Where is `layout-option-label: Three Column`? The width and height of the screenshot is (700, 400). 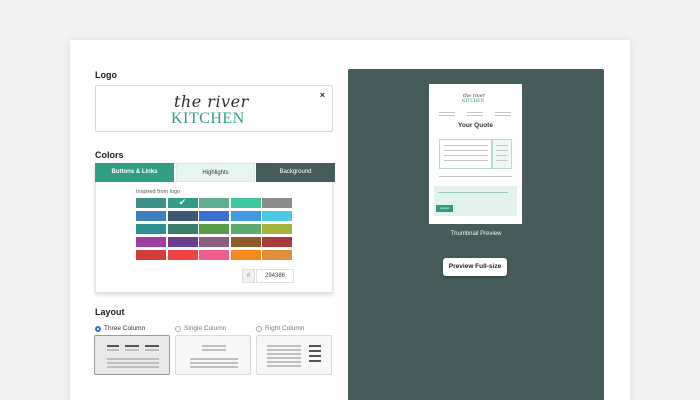 layout-option-label: Three Column is located at coordinates (125, 328).